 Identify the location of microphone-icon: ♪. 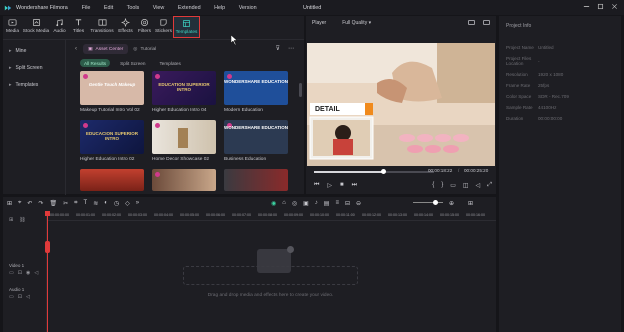
(316, 203).